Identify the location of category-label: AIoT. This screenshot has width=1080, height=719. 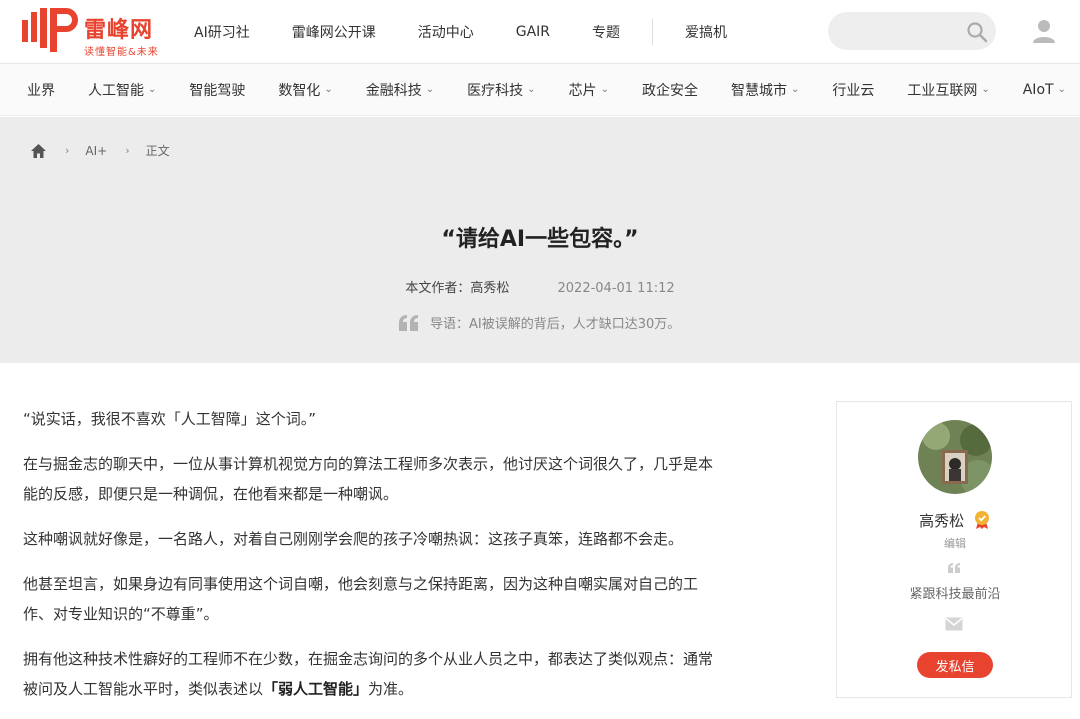
(1038, 89).